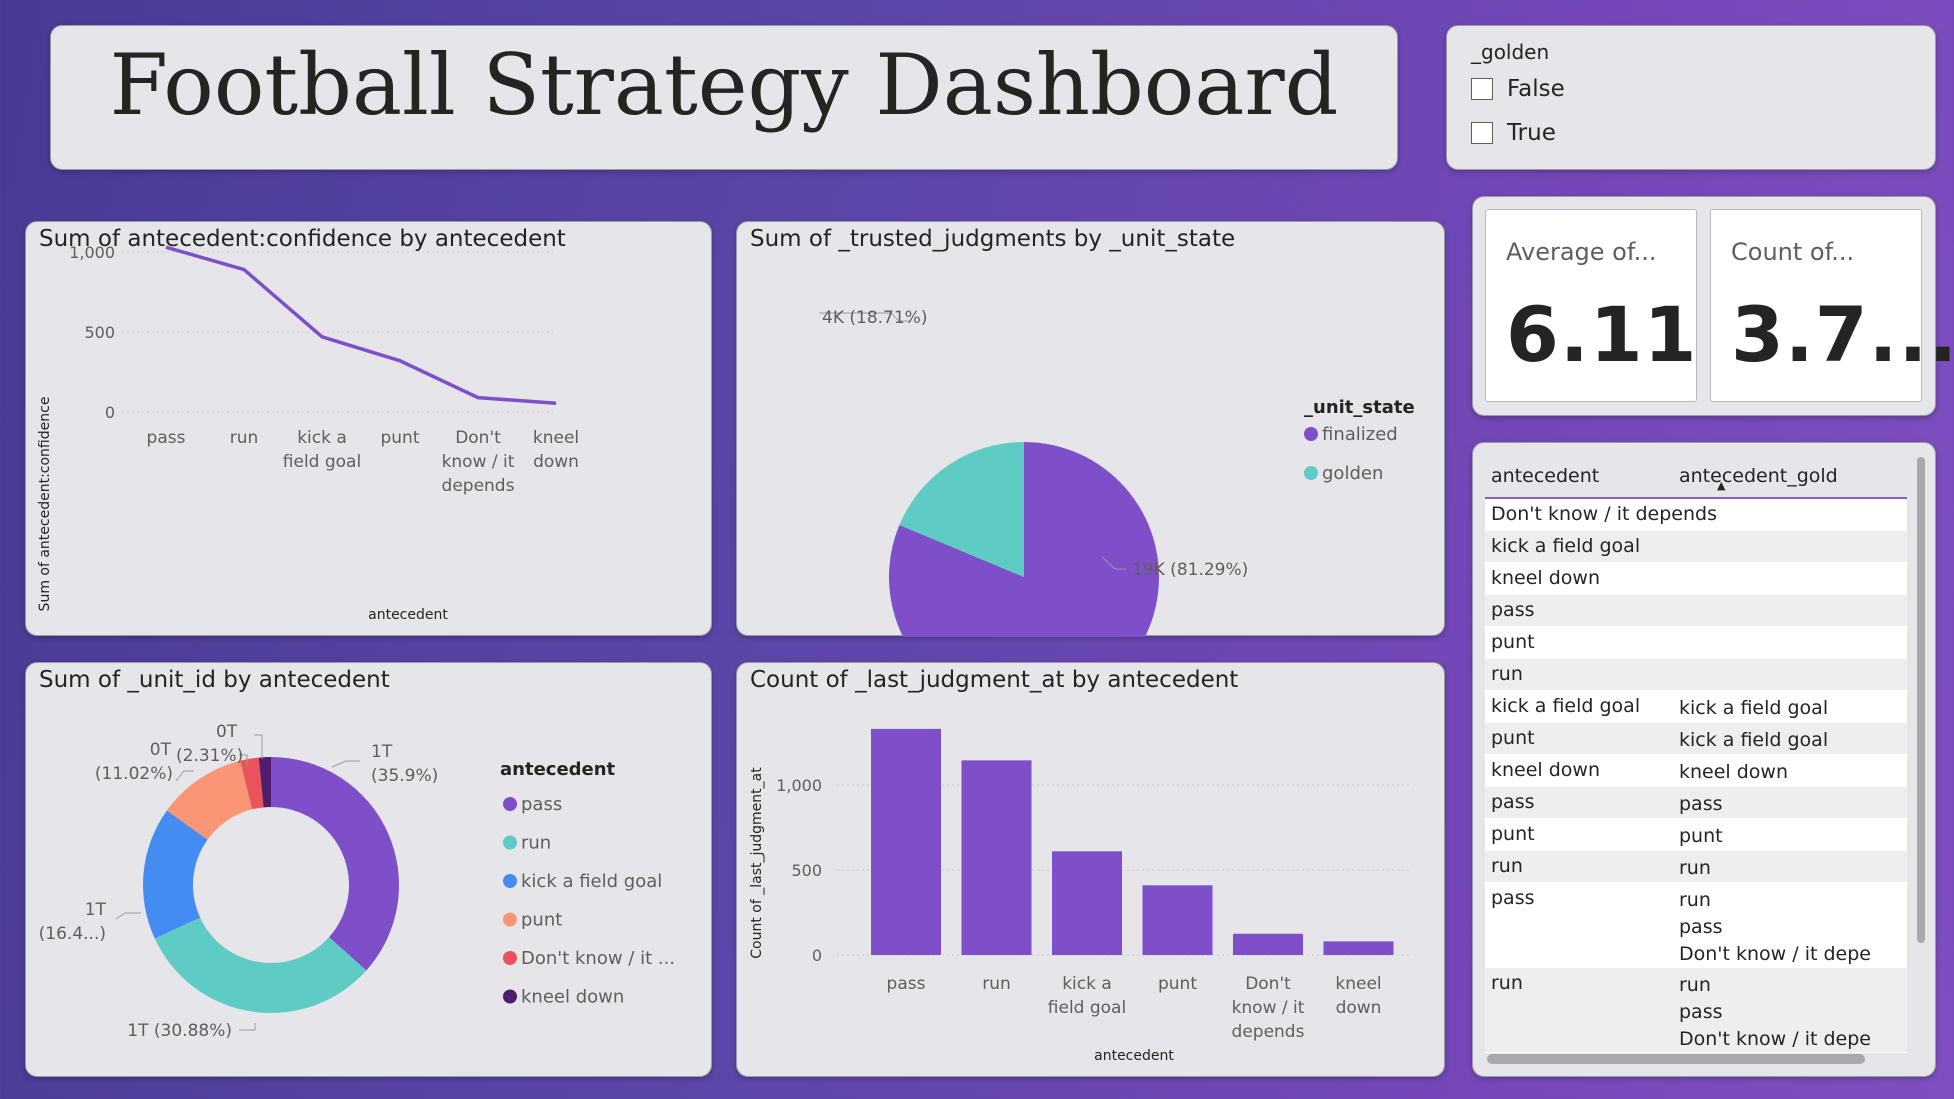 This screenshot has width=1954, height=1099. What do you see at coordinates (874, 318) in the screenshot?
I see `pie-label-golden: 4K (18.71%)` at bounding box center [874, 318].